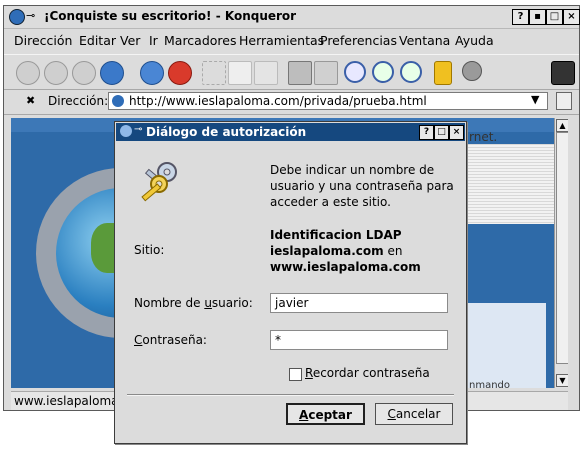 The height and width of the screenshot is (451, 586). What do you see at coordinates (78, 101) in the screenshot?
I see `location-label: Dirección:` at bounding box center [78, 101].